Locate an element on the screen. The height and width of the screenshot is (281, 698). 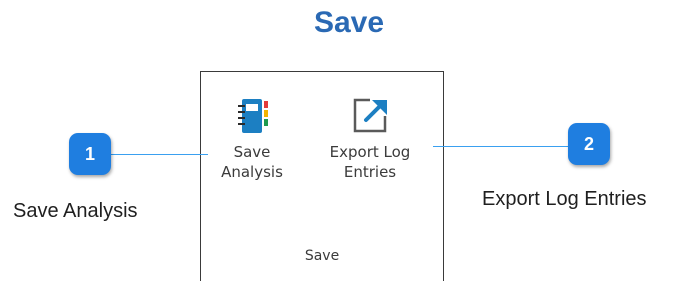
callout-1-connector is located at coordinates (159, 154).